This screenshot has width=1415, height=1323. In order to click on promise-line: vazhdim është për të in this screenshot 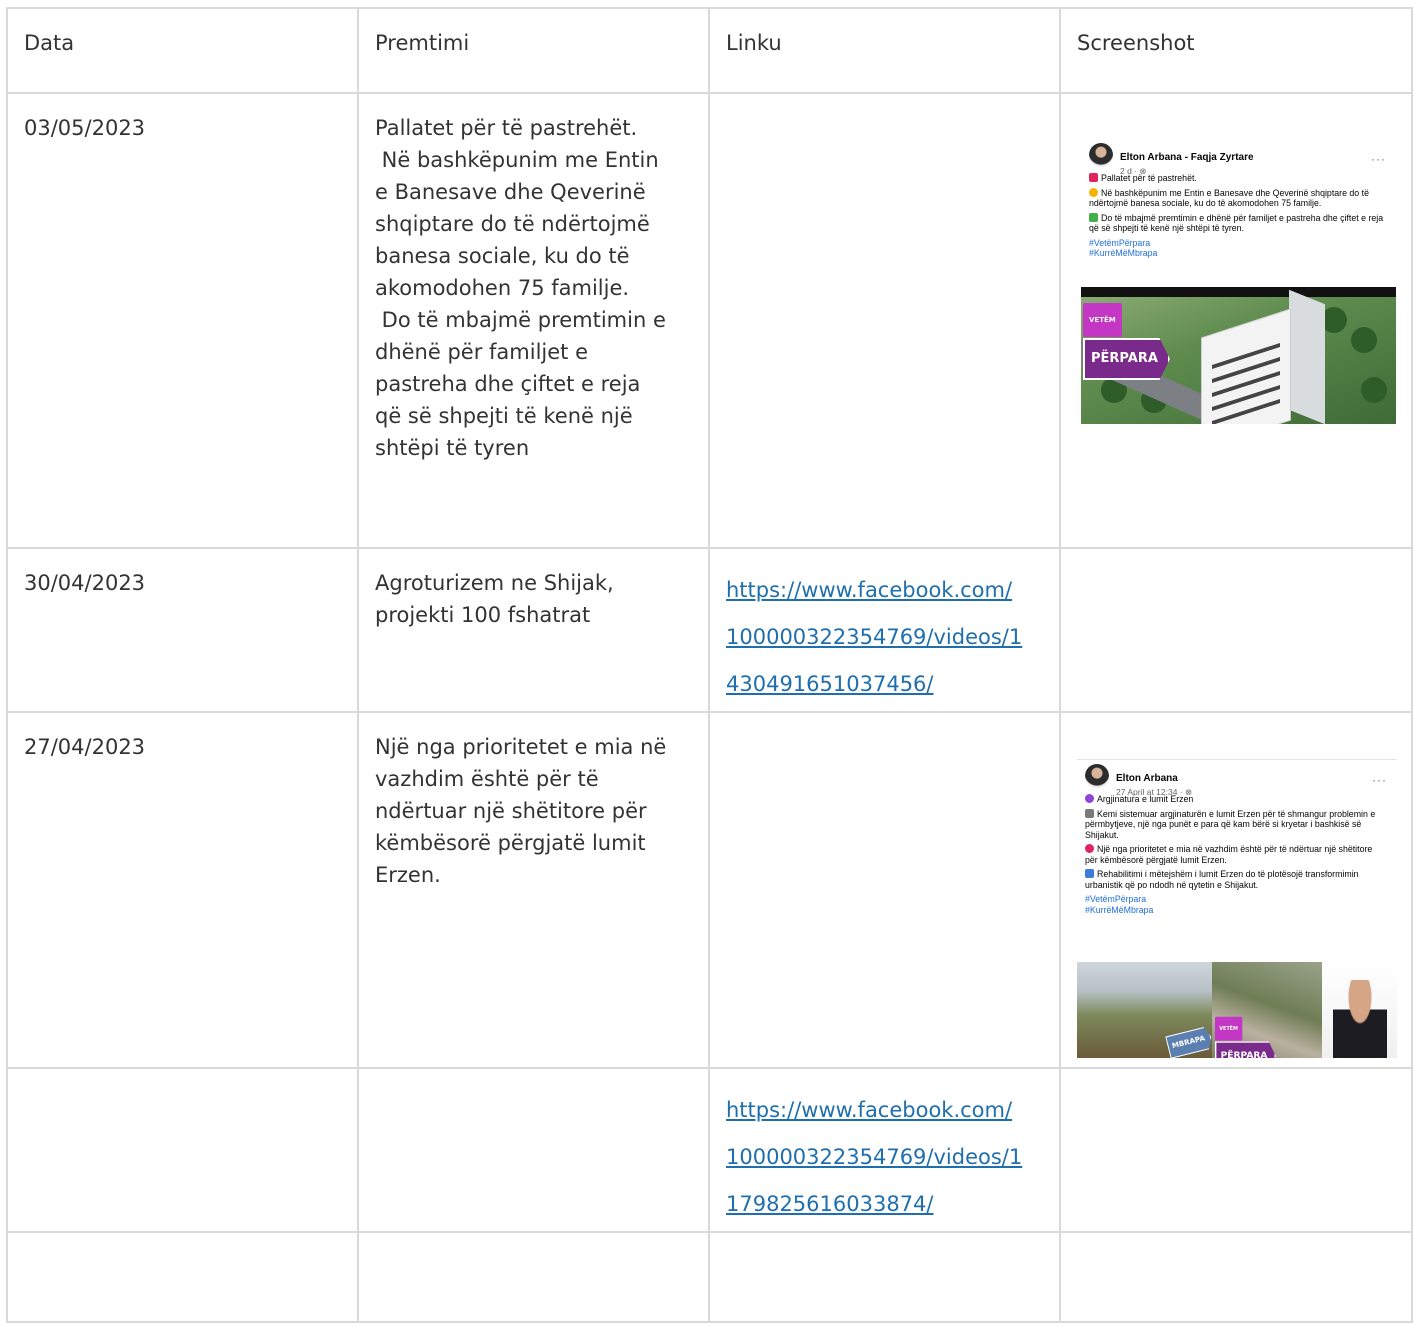, I will do `click(487, 779)`.